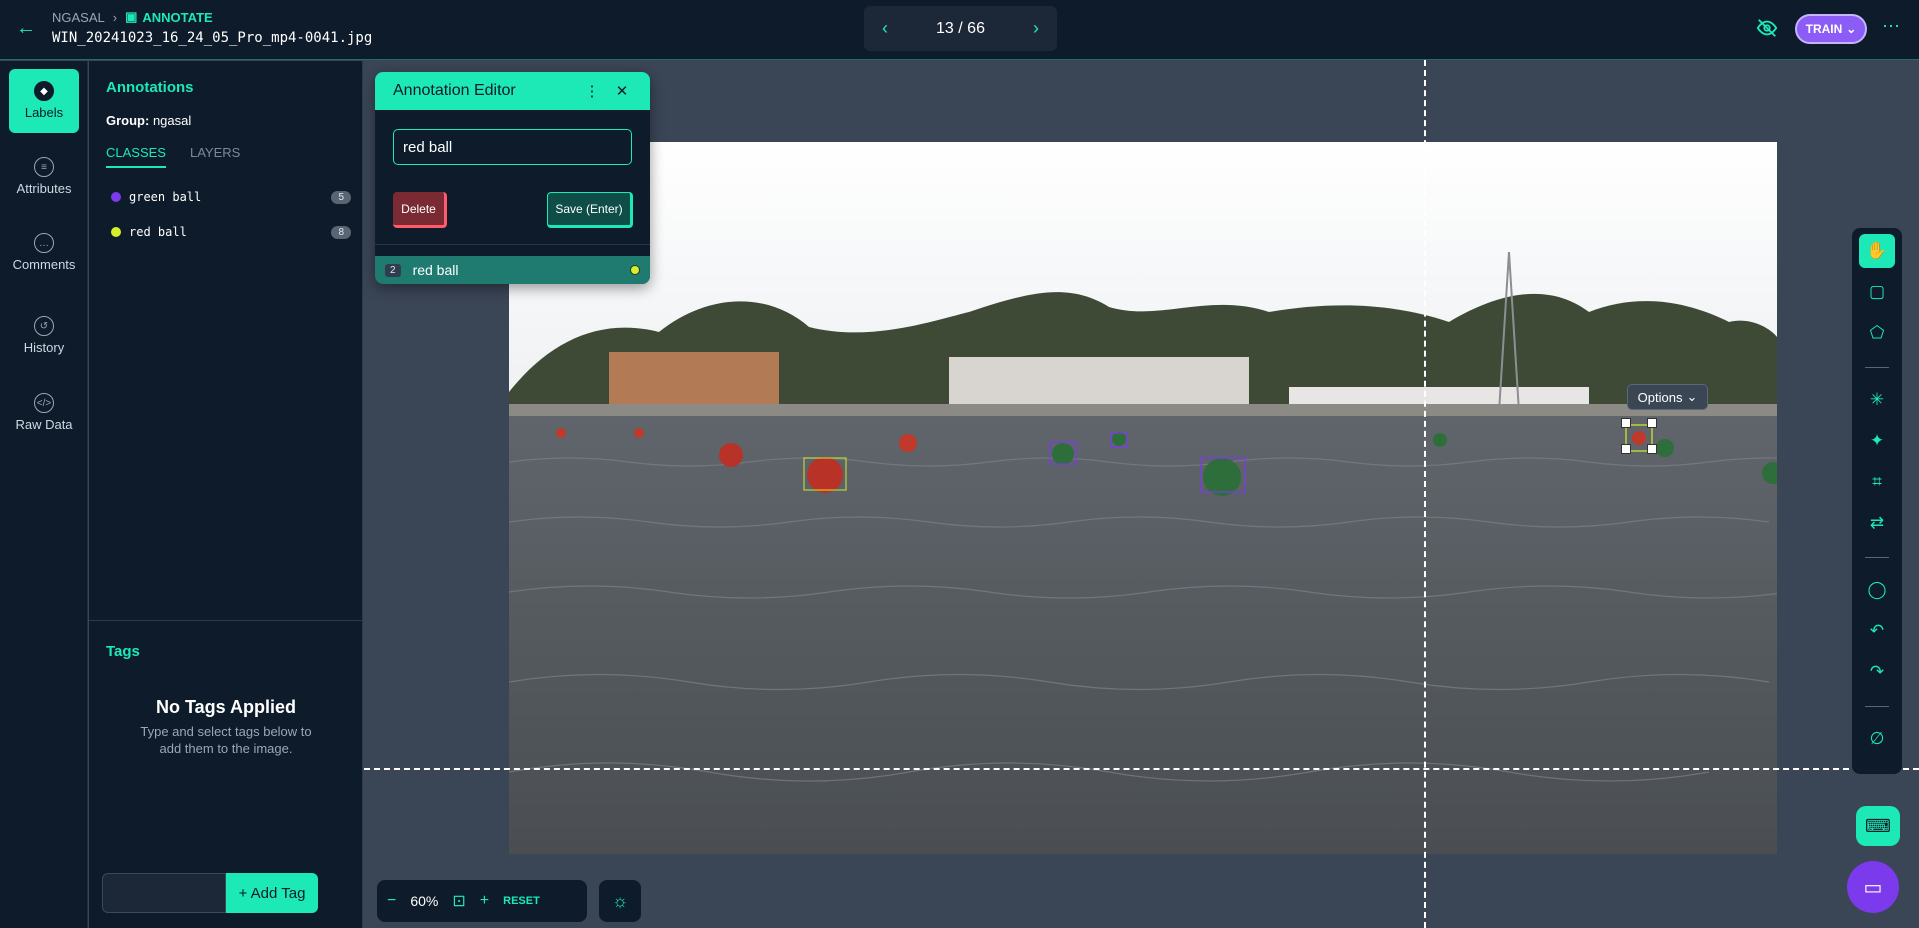 Image resolution: width=1919 pixels, height=928 pixels. I want to click on class-item-green-ball: green ball 5, so click(231, 197).